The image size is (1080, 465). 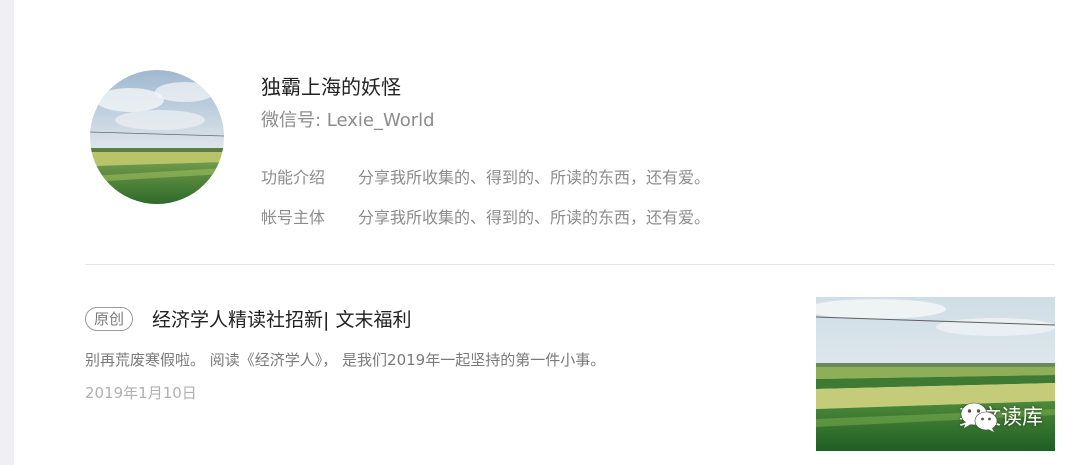 What do you see at coordinates (7, 232) in the screenshot?
I see `left-sidebar-strip` at bounding box center [7, 232].